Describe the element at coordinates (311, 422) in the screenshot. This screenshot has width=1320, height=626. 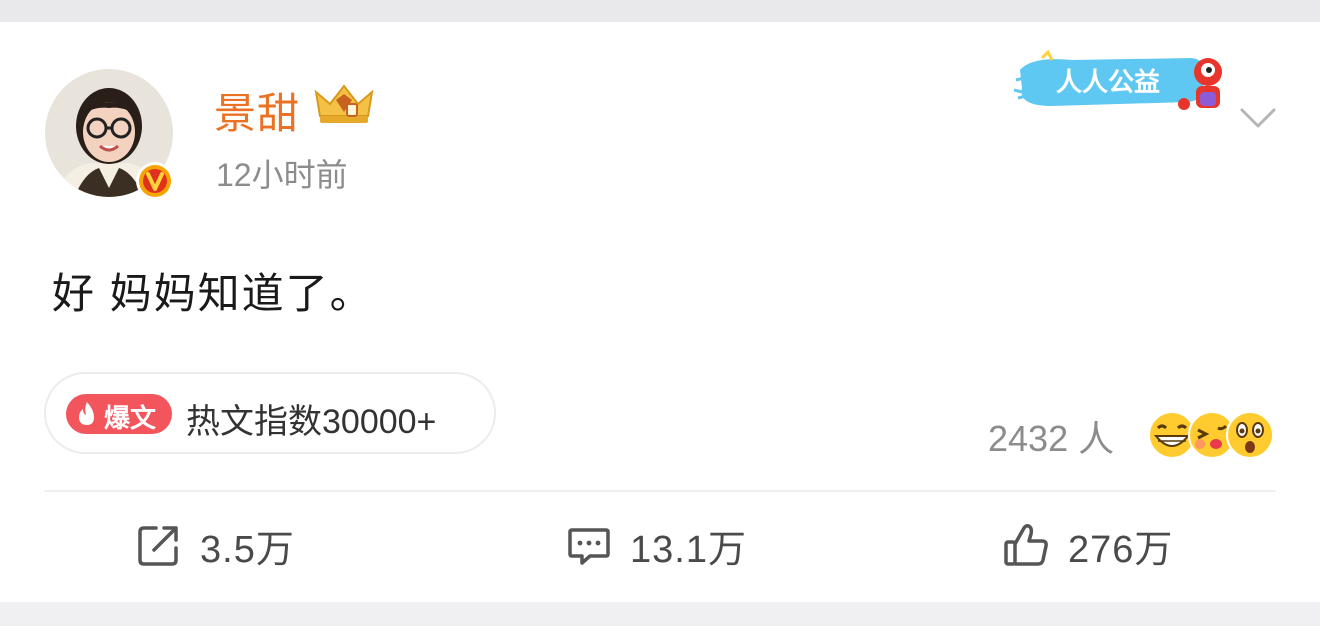
I see `hot-index-text: 热文指数30000+` at that location.